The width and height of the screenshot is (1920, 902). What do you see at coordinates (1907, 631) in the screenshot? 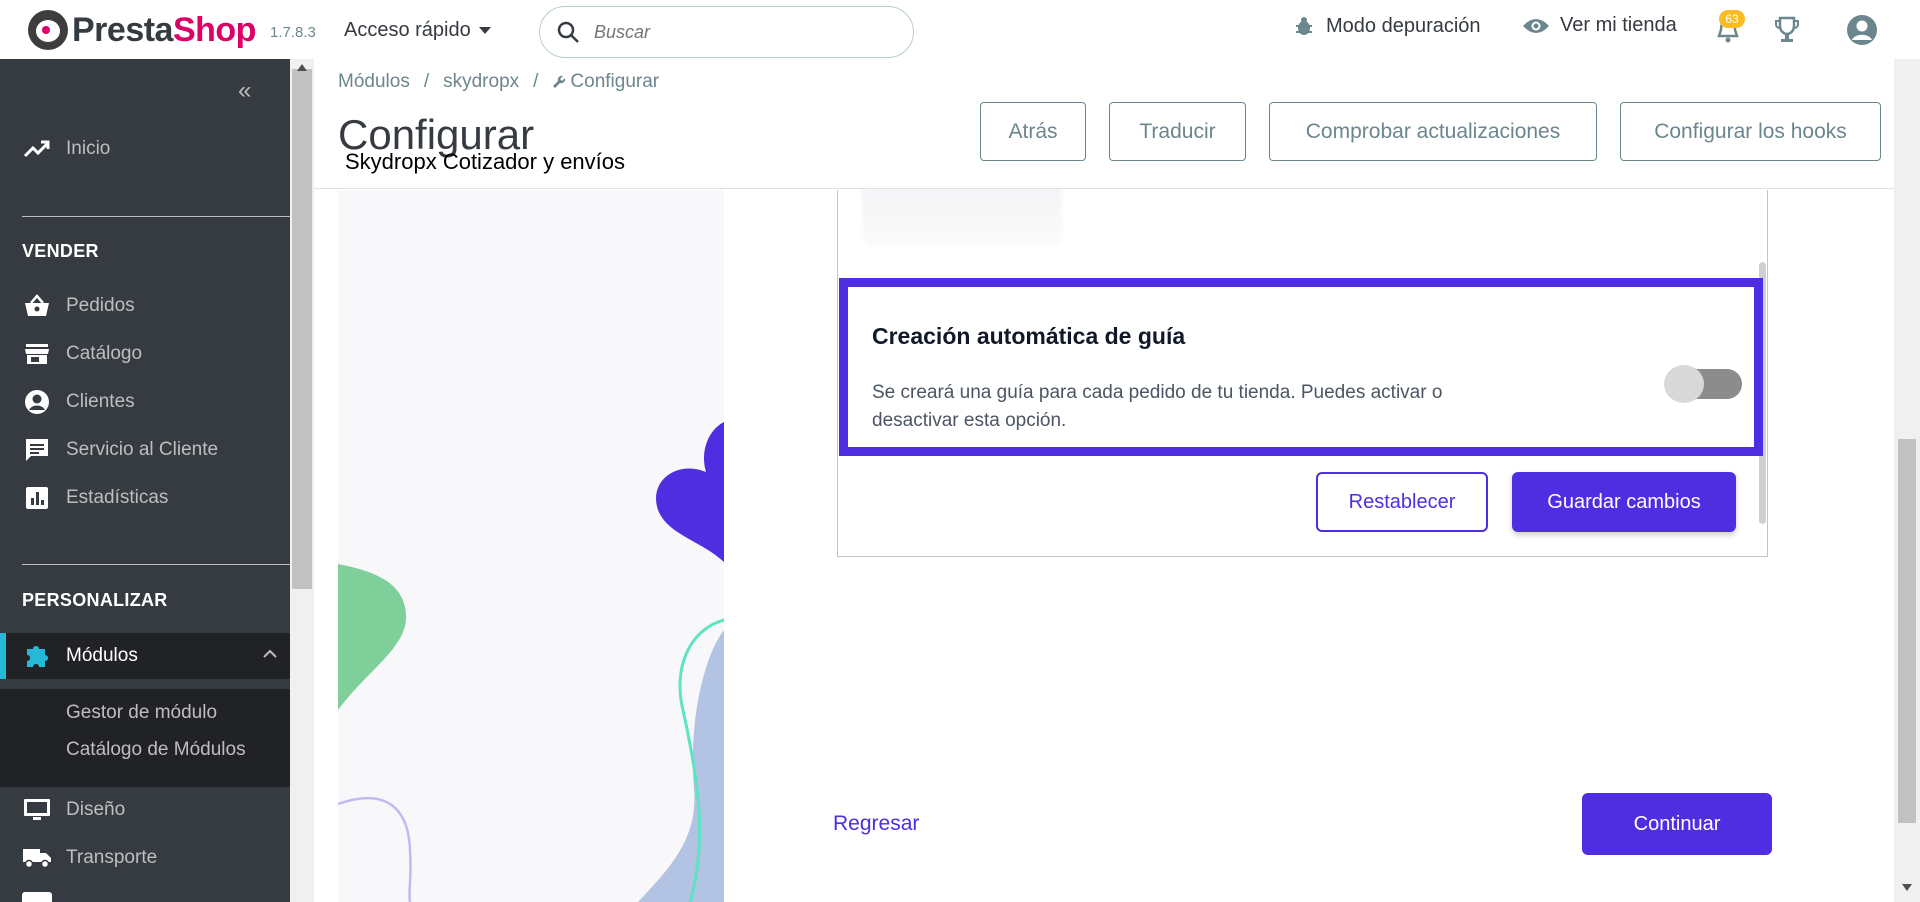
I see `page-scrollbar-thumb` at bounding box center [1907, 631].